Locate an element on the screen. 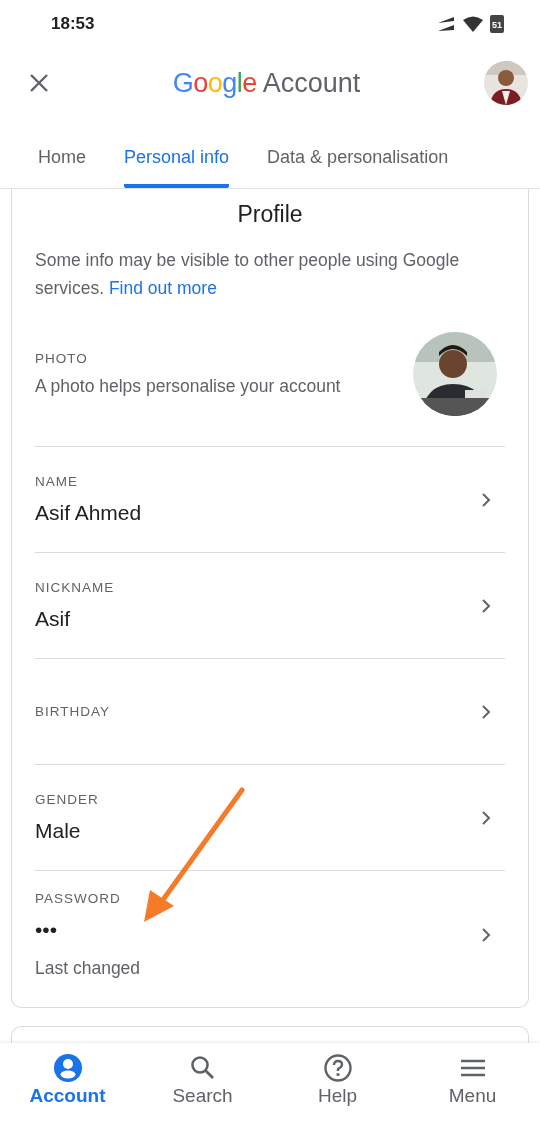  profile-row: NICKNAME Asif is located at coordinates (270, 606).